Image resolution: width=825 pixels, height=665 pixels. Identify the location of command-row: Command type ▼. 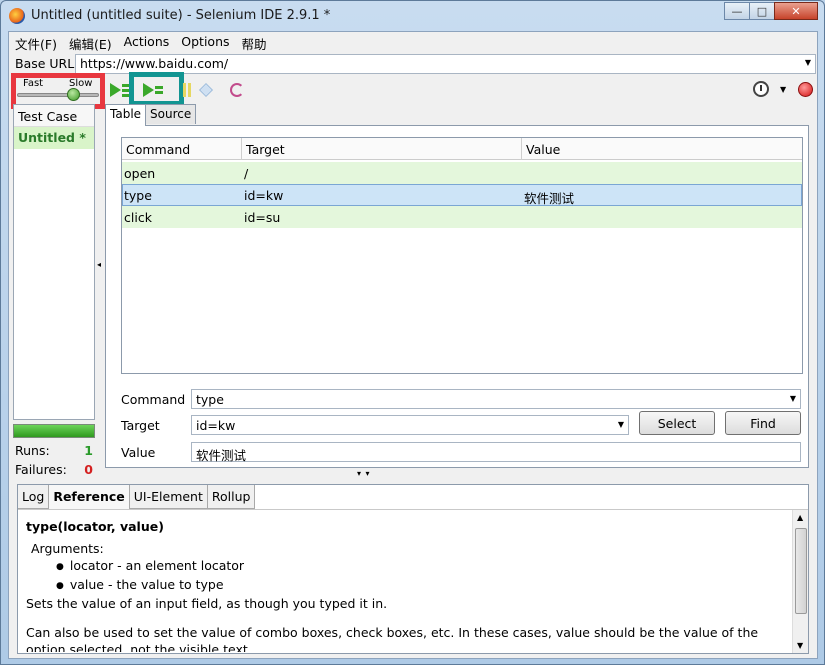
(463, 399).